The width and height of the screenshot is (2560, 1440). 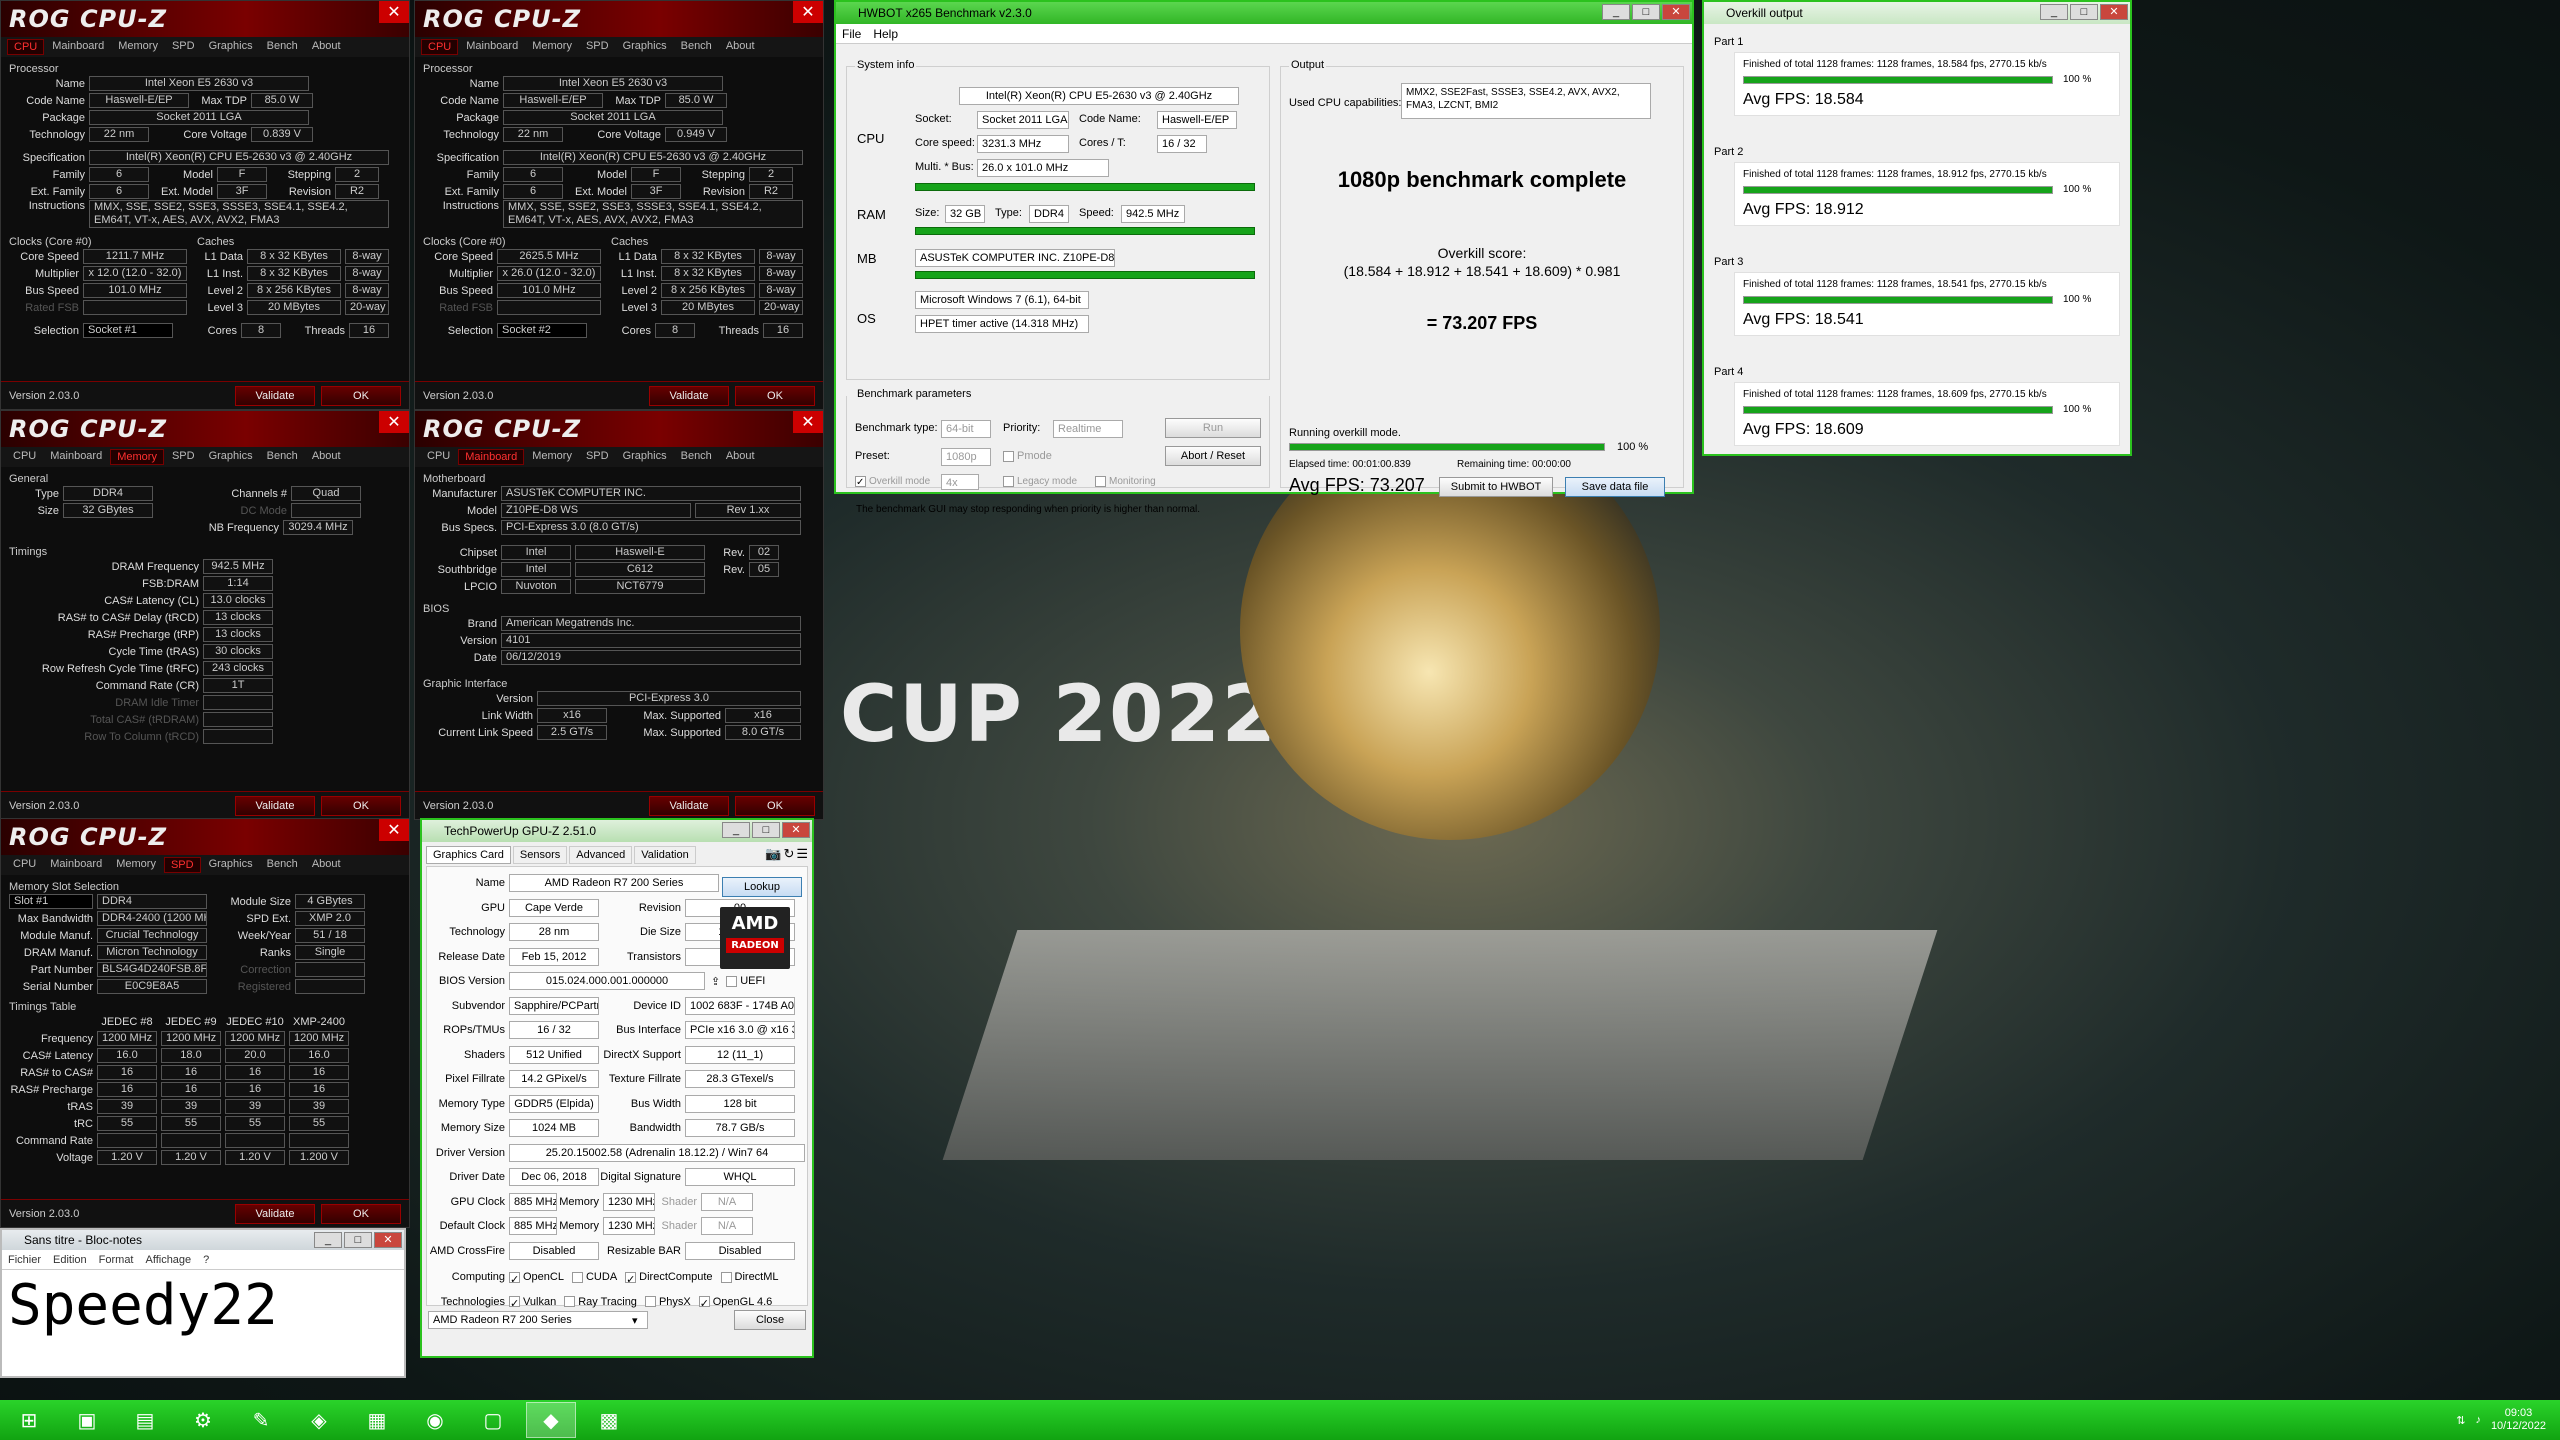 What do you see at coordinates (601, 855) in the screenshot?
I see `tab-advanced: Advanced` at bounding box center [601, 855].